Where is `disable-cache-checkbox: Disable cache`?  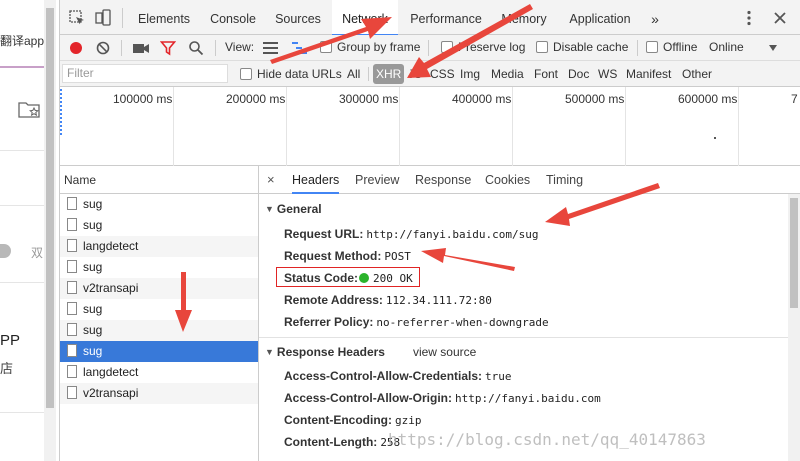 disable-cache-checkbox: Disable cache is located at coordinates (582, 48).